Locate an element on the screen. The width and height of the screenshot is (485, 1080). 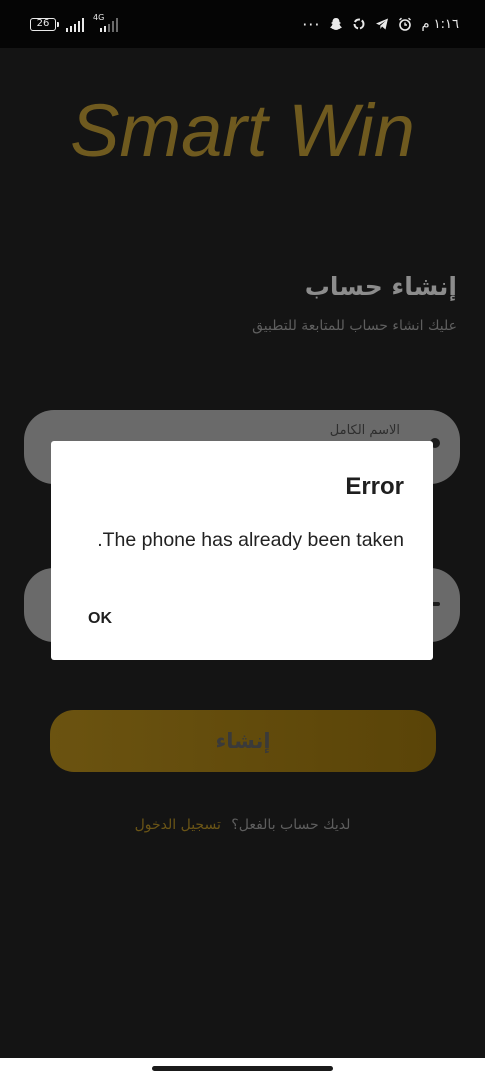
navigation-bar is located at coordinates (242, 1069).